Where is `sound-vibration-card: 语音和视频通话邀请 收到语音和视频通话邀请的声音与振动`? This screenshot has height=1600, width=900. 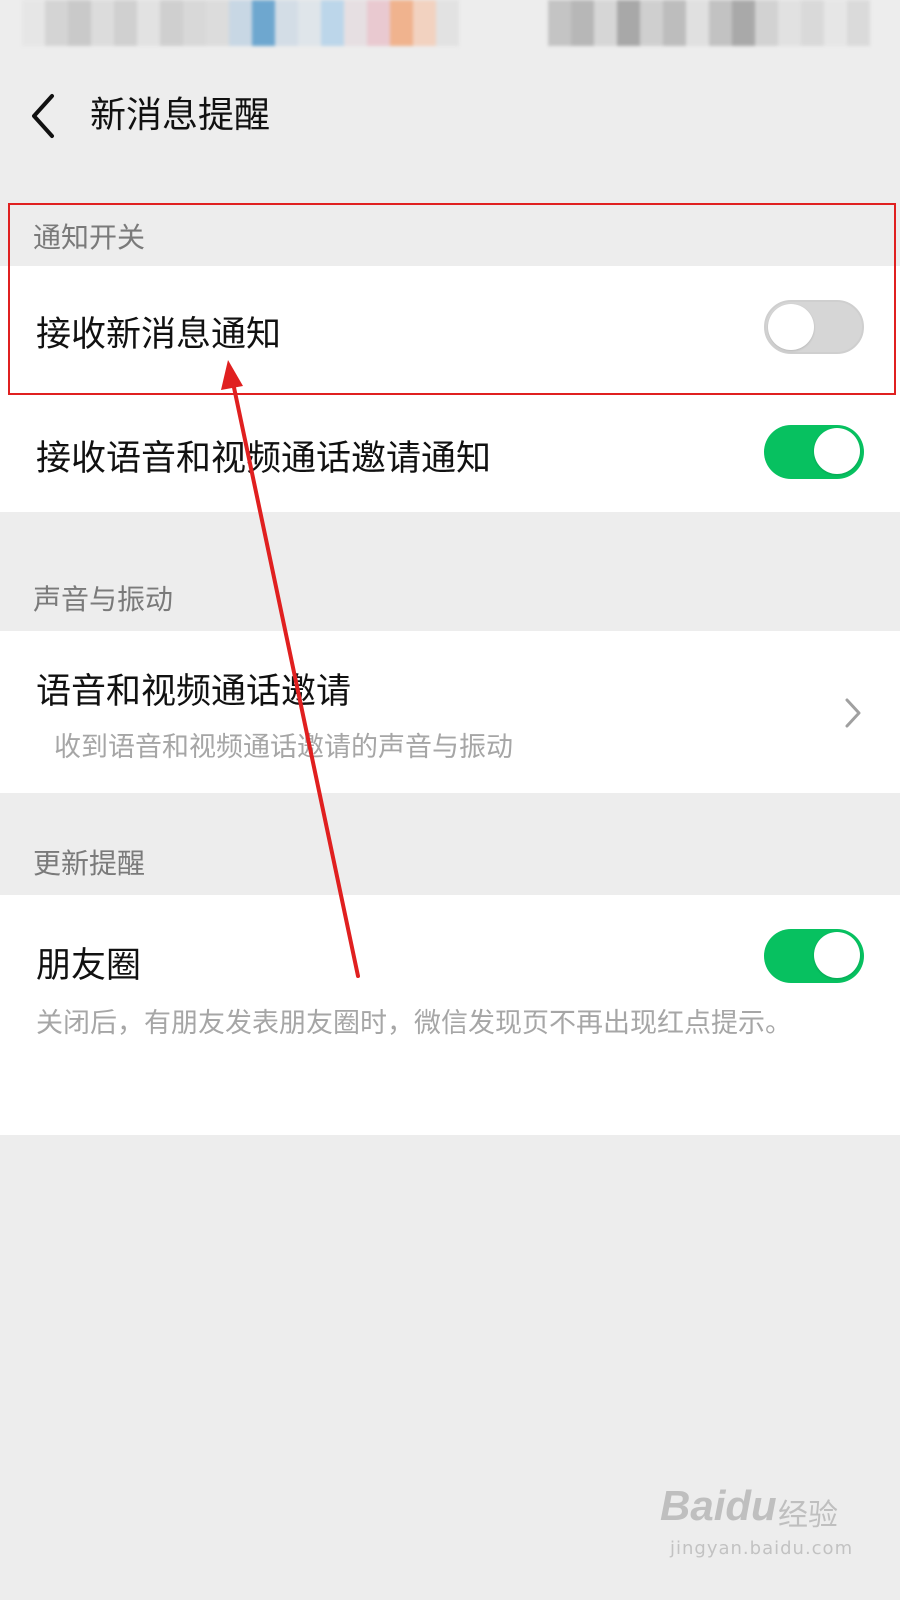
sound-vibration-card: 语音和视频通话邀请 收到语音和视频通话邀请的声音与振动 is located at coordinates (450, 712).